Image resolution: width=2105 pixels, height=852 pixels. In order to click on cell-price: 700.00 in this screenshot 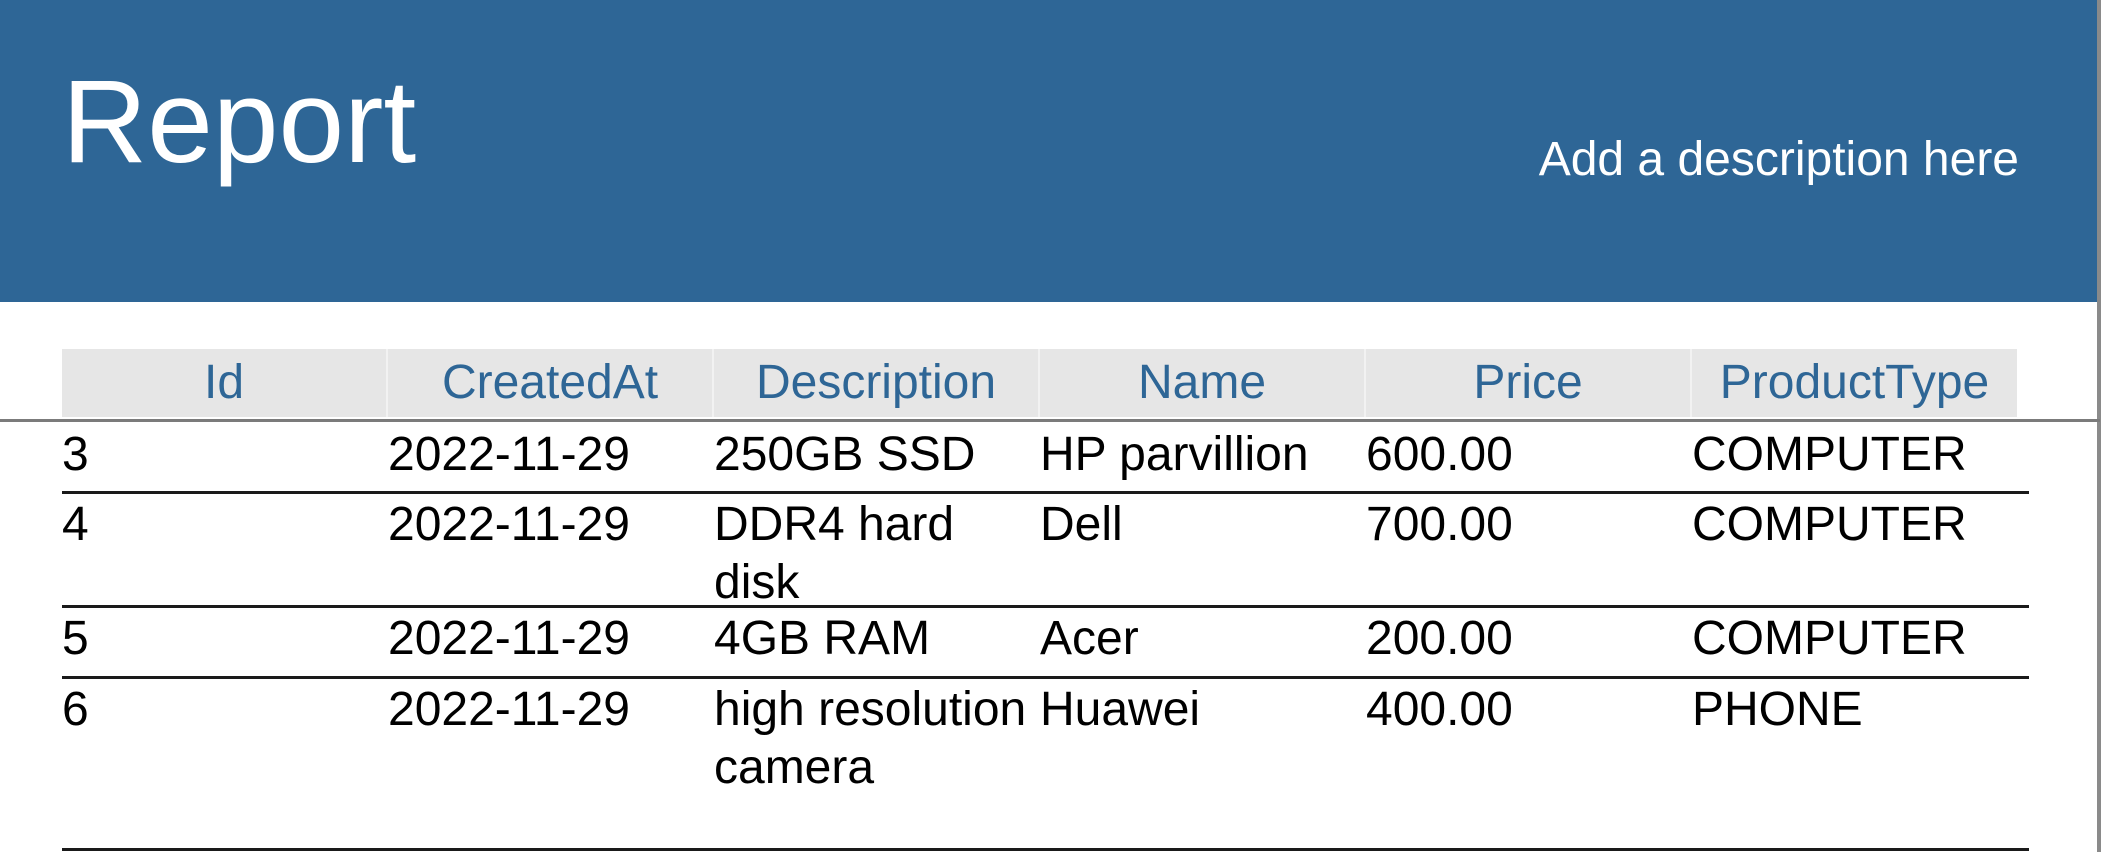, I will do `click(1439, 524)`.